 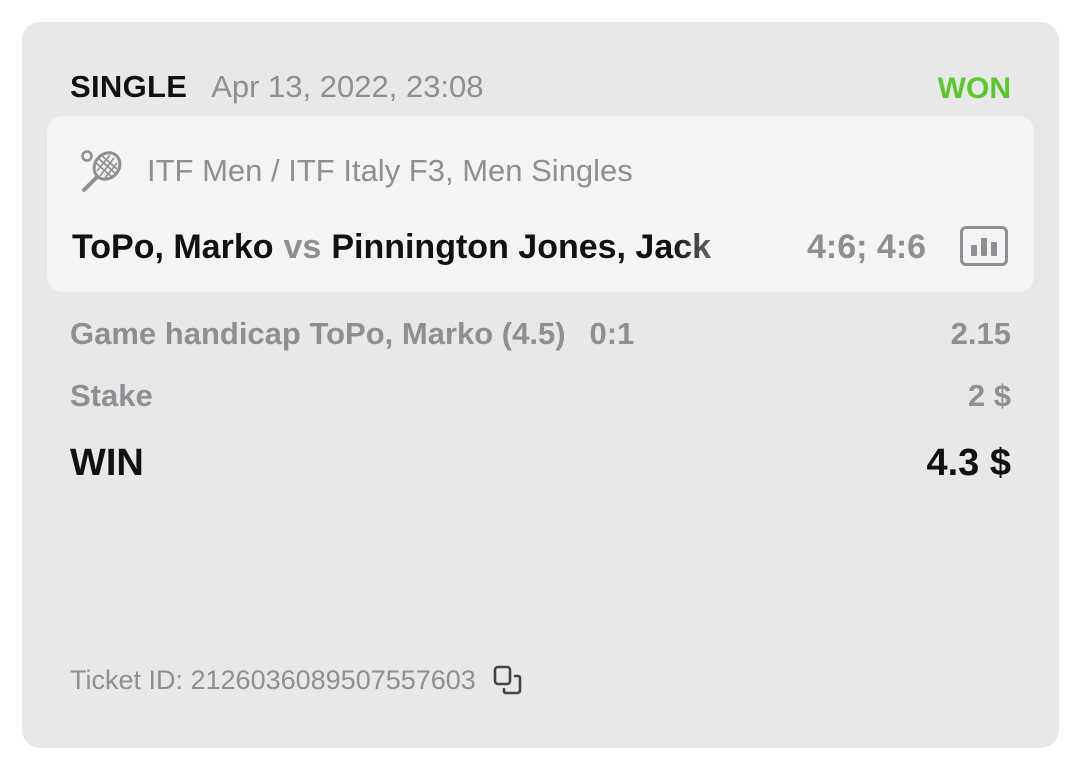 What do you see at coordinates (508, 680) in the screenshot?
I see `copy-icon` at bounding box center [508, 680].